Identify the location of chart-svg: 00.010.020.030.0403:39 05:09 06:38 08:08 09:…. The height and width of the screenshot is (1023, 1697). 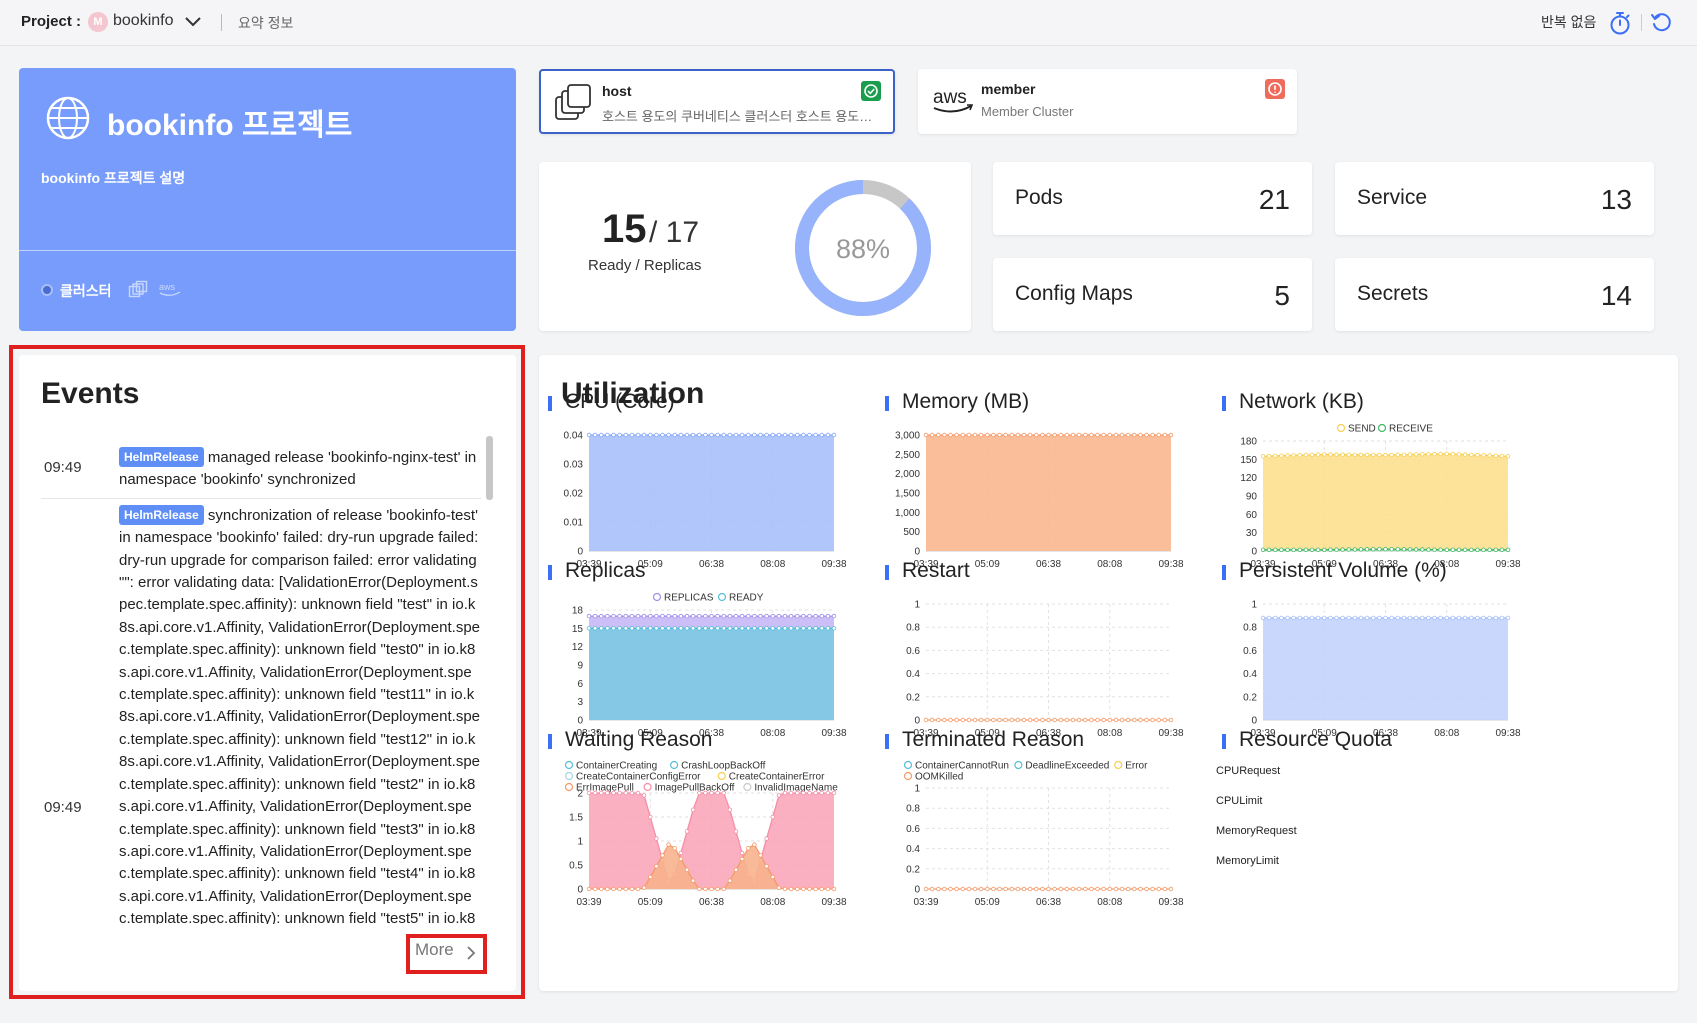
(705, 501).